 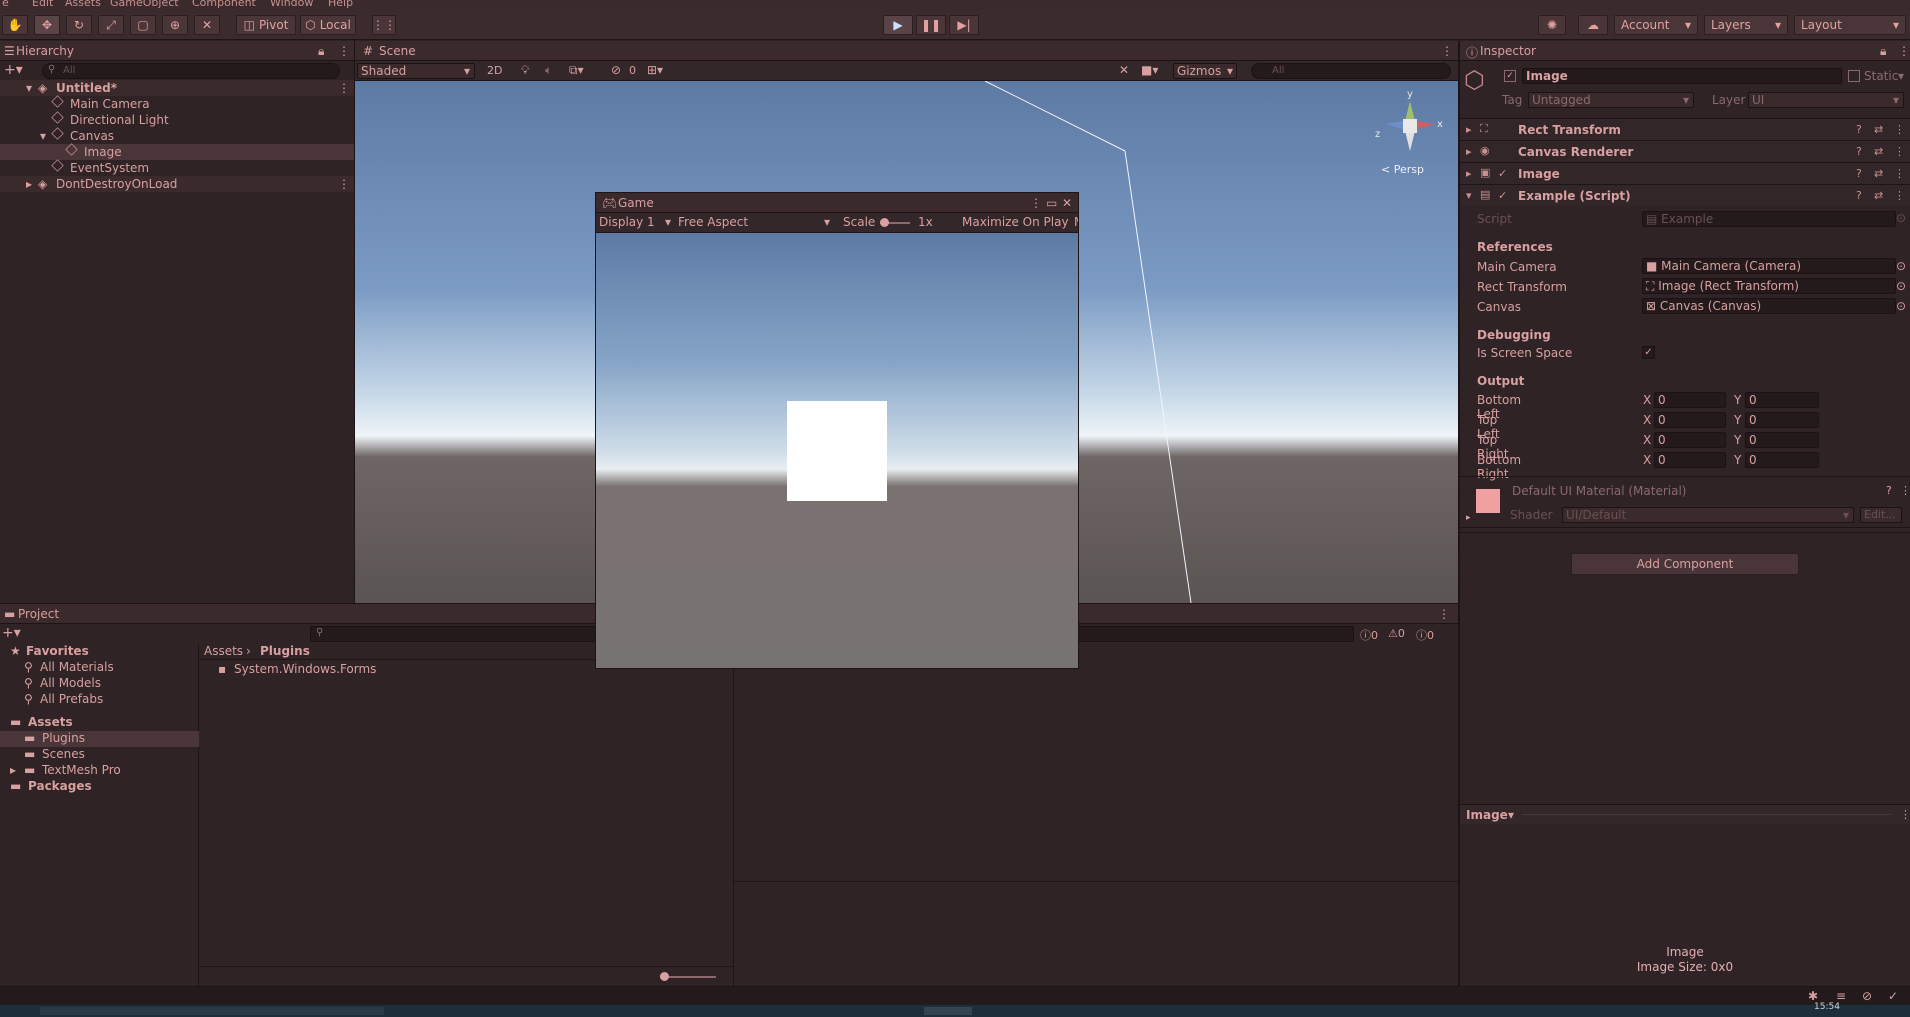 What do you see at coordinates (99, 700) in the screenshot?
I see `favorite-item: ⚲ All Prefabs` at bounding box center [99, 700].